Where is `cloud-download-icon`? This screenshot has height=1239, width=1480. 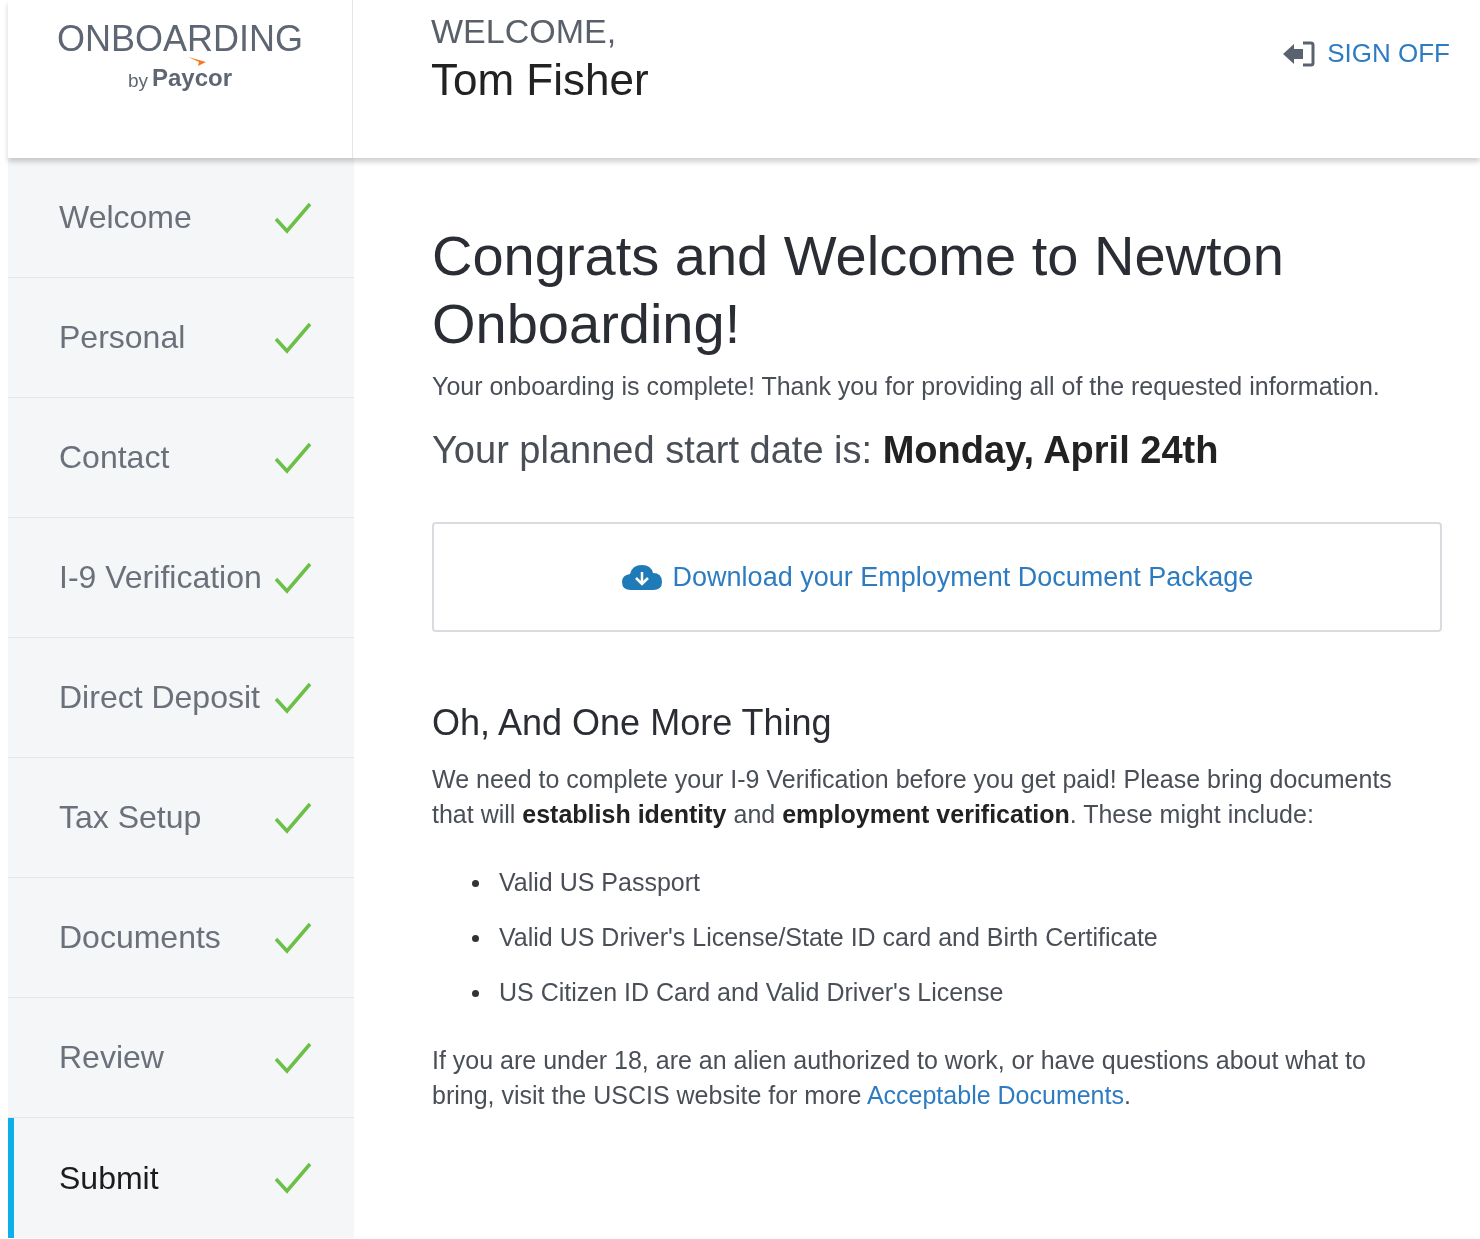
cloud-download-icon is located at coordinates (641, 577).